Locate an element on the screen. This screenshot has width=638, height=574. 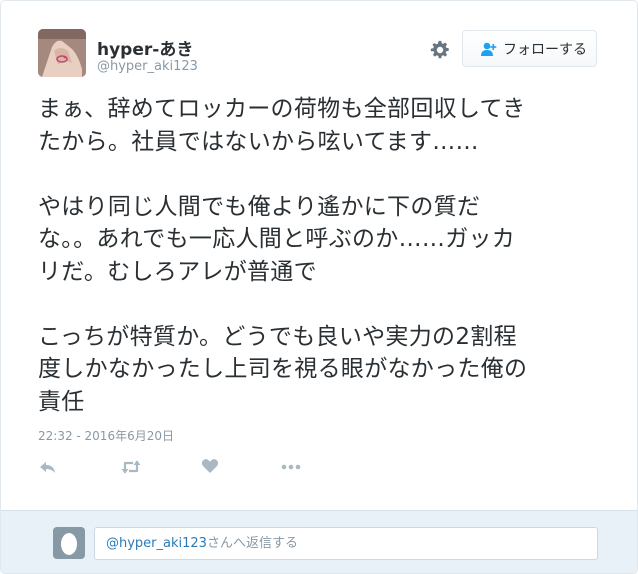
reply-mention: @hyper_aki123 is located at coordinates (156, 543).